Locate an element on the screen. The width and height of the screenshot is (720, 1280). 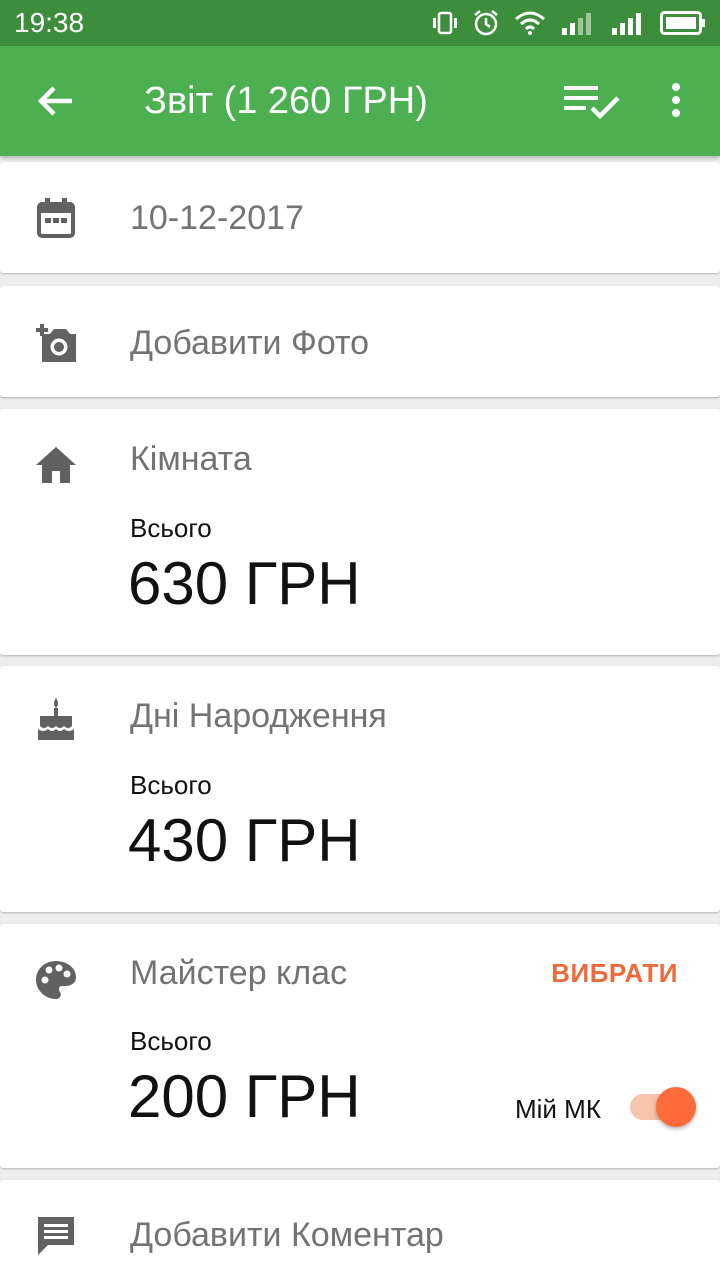
room-title: Кімната is located at coordinates (191, 459).